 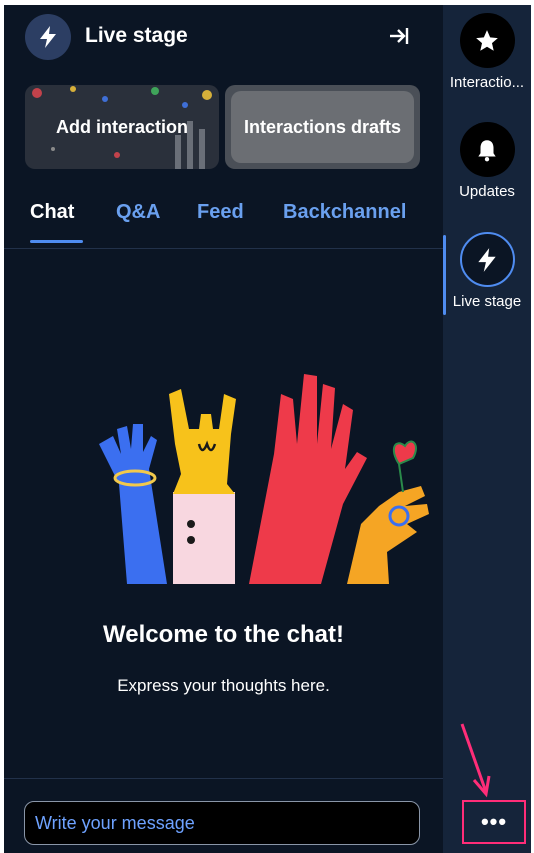 I want to click on bell-icon, so click(x=487, y=149).